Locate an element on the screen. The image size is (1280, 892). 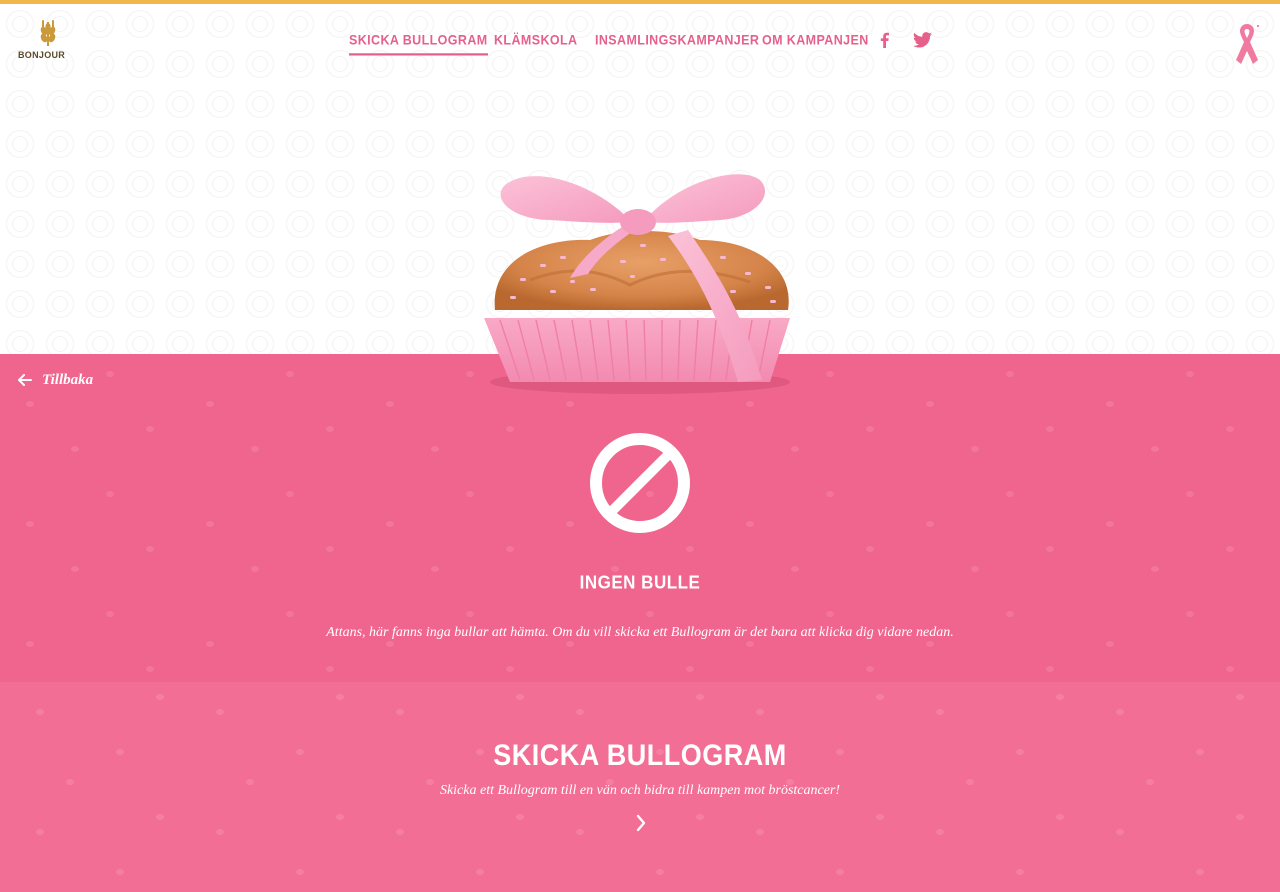
facebook-icon is located at coordinates (884, 40).